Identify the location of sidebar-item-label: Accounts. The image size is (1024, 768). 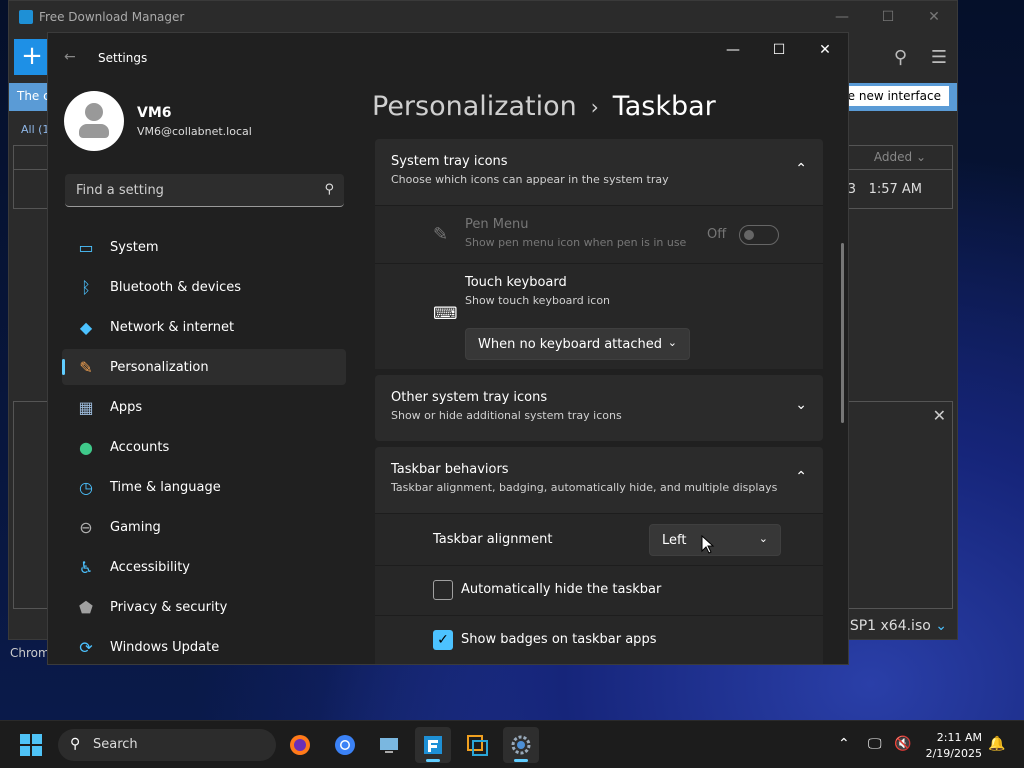
(140, 447).